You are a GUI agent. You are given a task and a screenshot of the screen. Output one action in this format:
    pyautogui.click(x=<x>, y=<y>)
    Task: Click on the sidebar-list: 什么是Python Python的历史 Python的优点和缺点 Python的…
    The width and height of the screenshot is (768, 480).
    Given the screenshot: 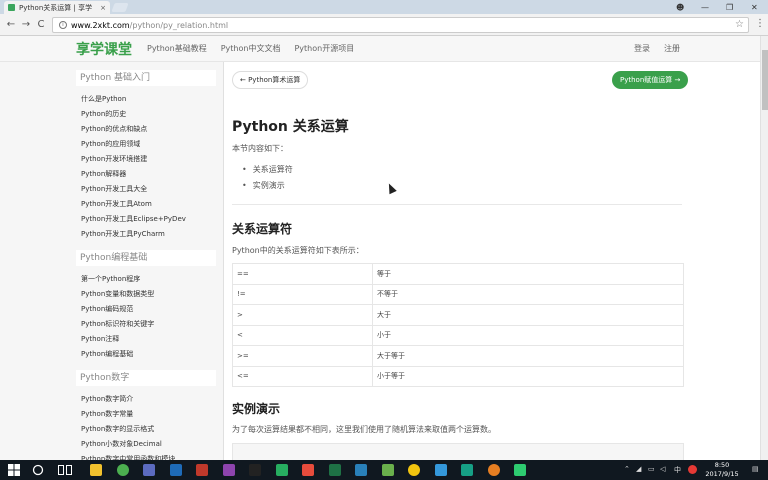 What is the action you would take?
    pyautogui.click(x=111, y=164)
    